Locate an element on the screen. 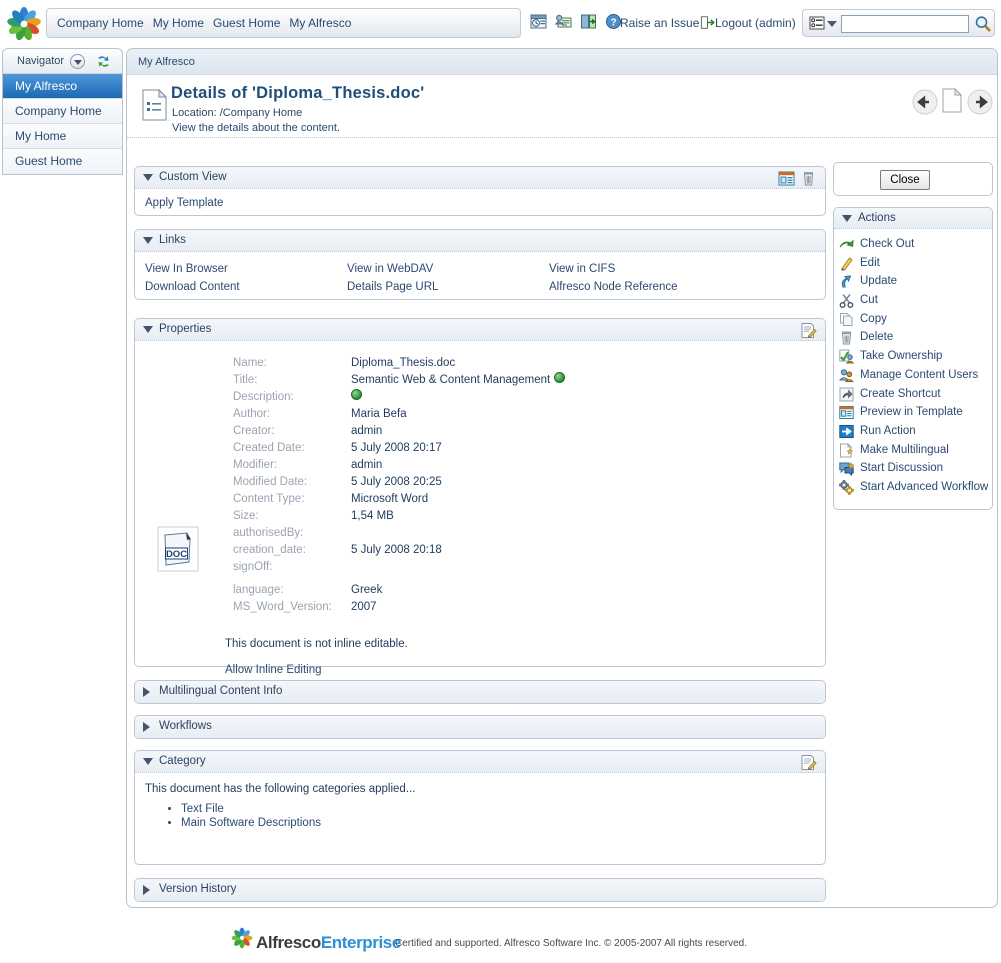 Image resolution: width=1001 pixels, height=963 pixels. schedule-icon is located at coordinates (538, 21).